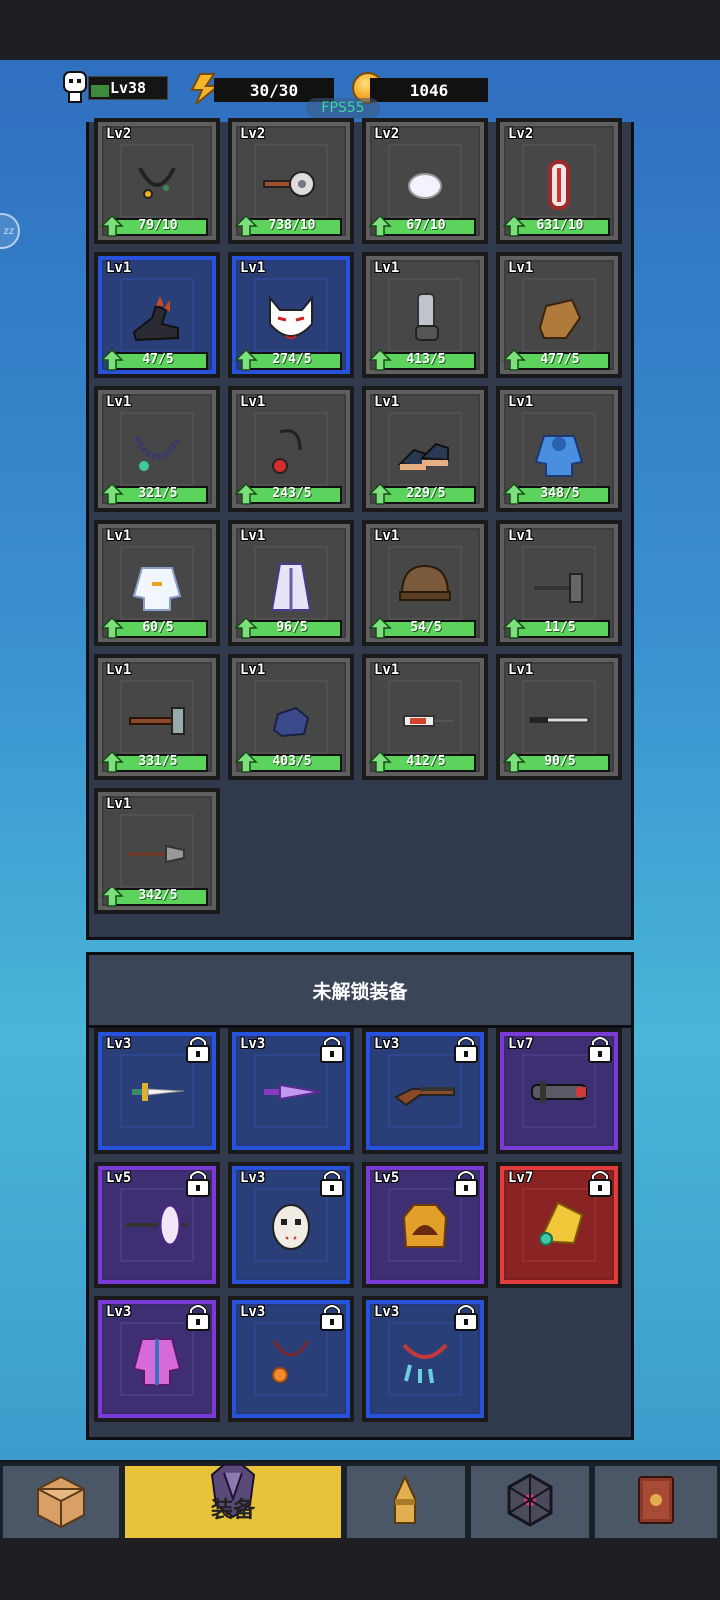 Image resolution: width=720 pixels, height=1600 pixels. What do you see at coordinates (61, 1502) in the screenshot?
I see `nav-tab-box` at bounding box center [61, 1502].